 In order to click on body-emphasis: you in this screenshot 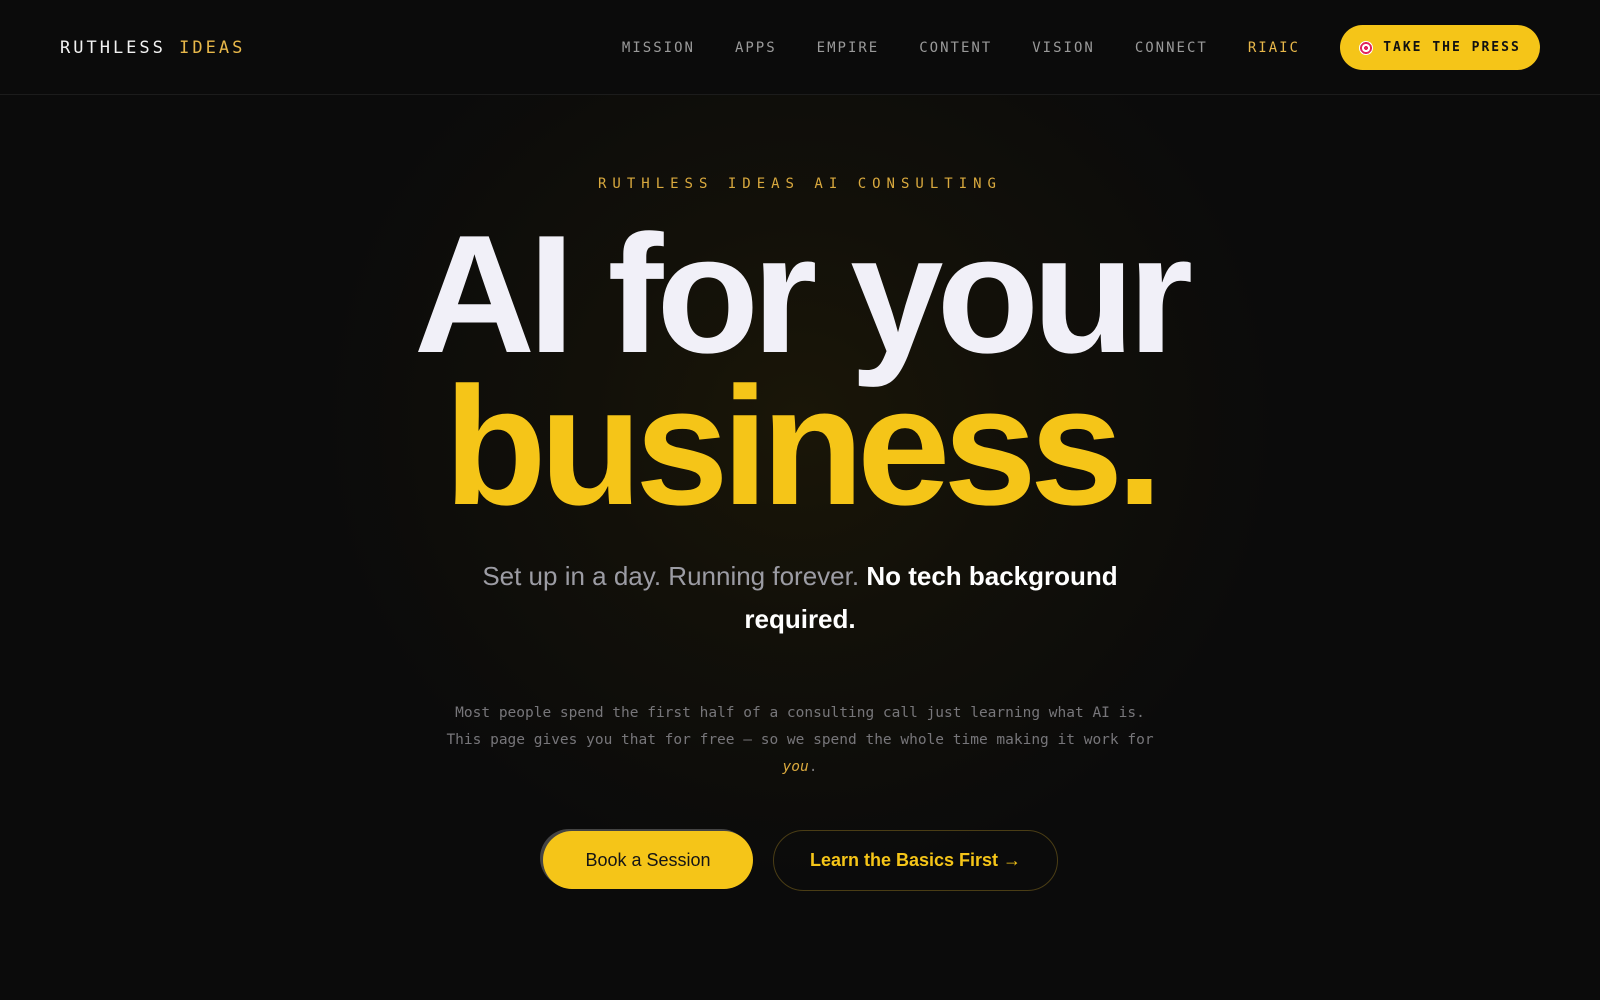, I will do `click(795, 767)`.